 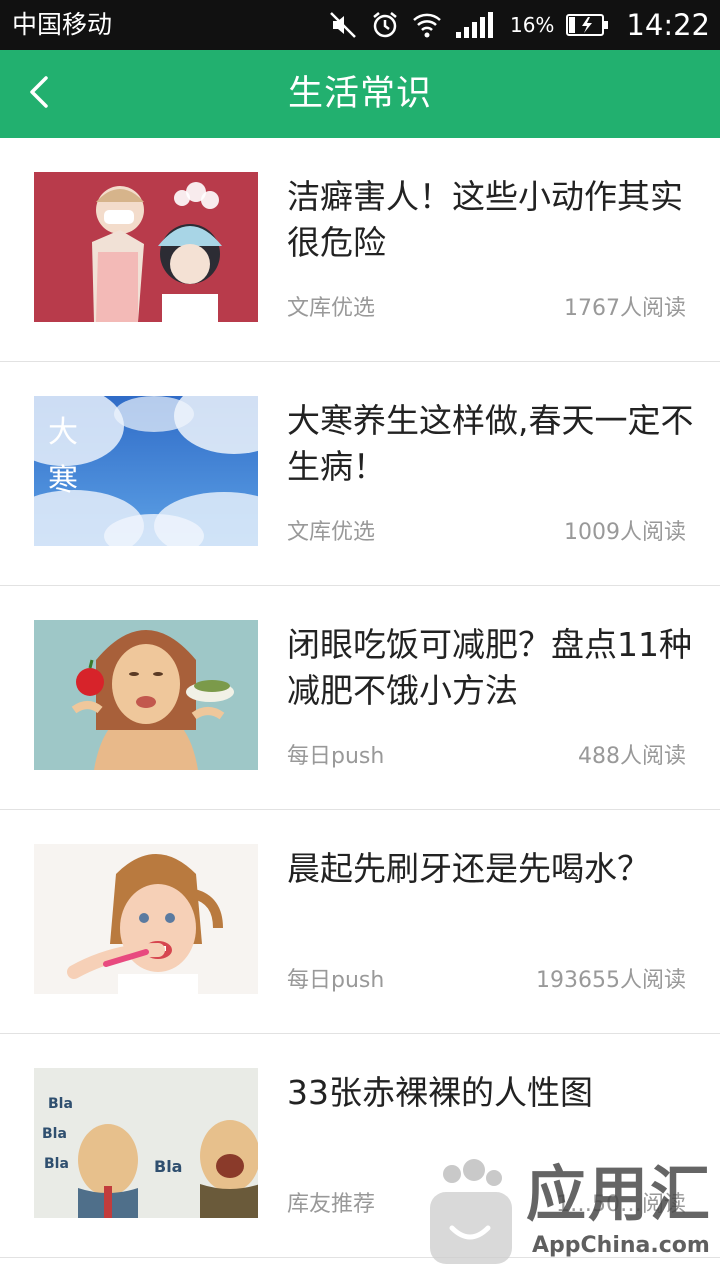 I want to click on clock: 14:22, so click(x=668, y=25).